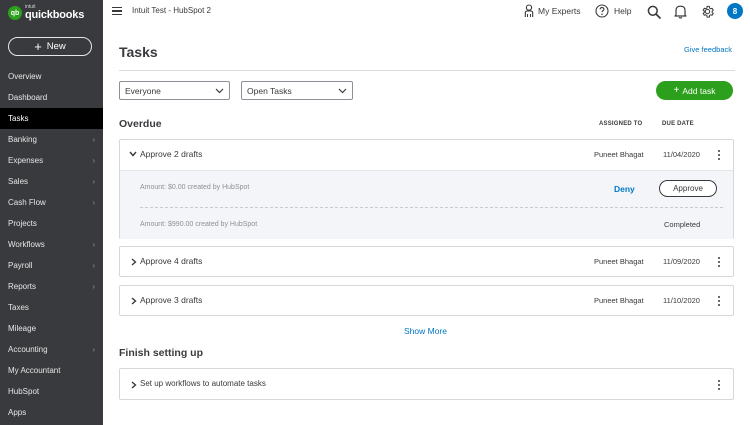 The image size is (750, 425). Describe the element at coordinates (171, 300) in the screenshot. I see `task-title: Approve 3 drafts` at that location.